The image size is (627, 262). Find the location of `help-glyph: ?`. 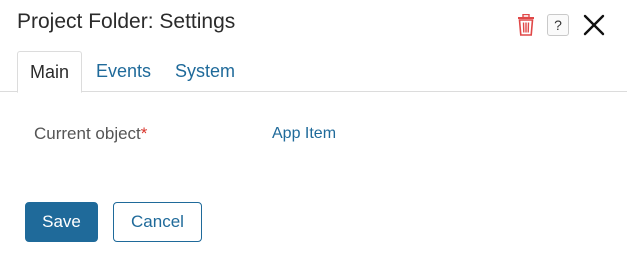

help-glyph: ? is located at coordinates (558, 25).